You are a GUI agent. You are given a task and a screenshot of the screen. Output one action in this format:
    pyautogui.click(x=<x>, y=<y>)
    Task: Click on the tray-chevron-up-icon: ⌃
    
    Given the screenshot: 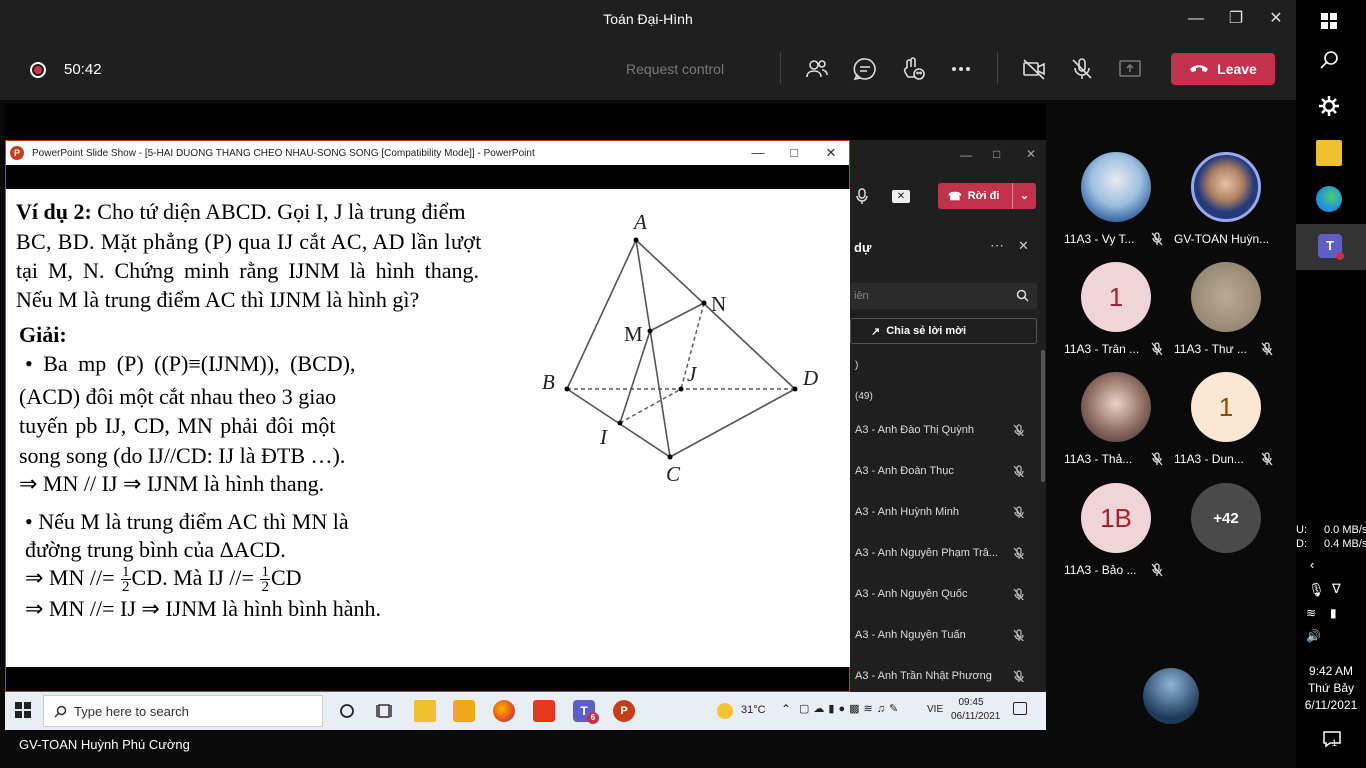 What is the action you would take?
    pyautogui.click(x=786, y=709)
    